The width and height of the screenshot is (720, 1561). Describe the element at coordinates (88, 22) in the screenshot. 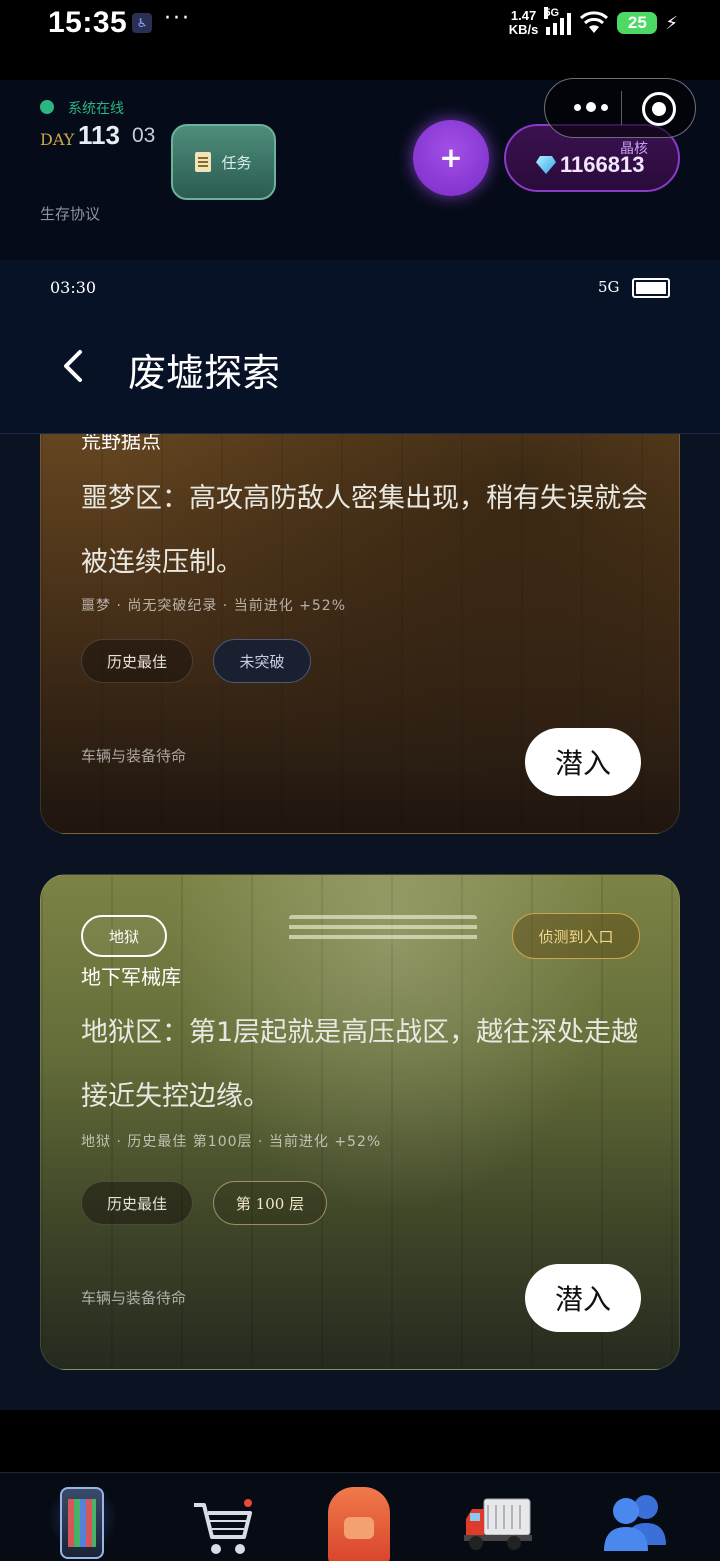

I see `os-clock: 15:35` at that location.